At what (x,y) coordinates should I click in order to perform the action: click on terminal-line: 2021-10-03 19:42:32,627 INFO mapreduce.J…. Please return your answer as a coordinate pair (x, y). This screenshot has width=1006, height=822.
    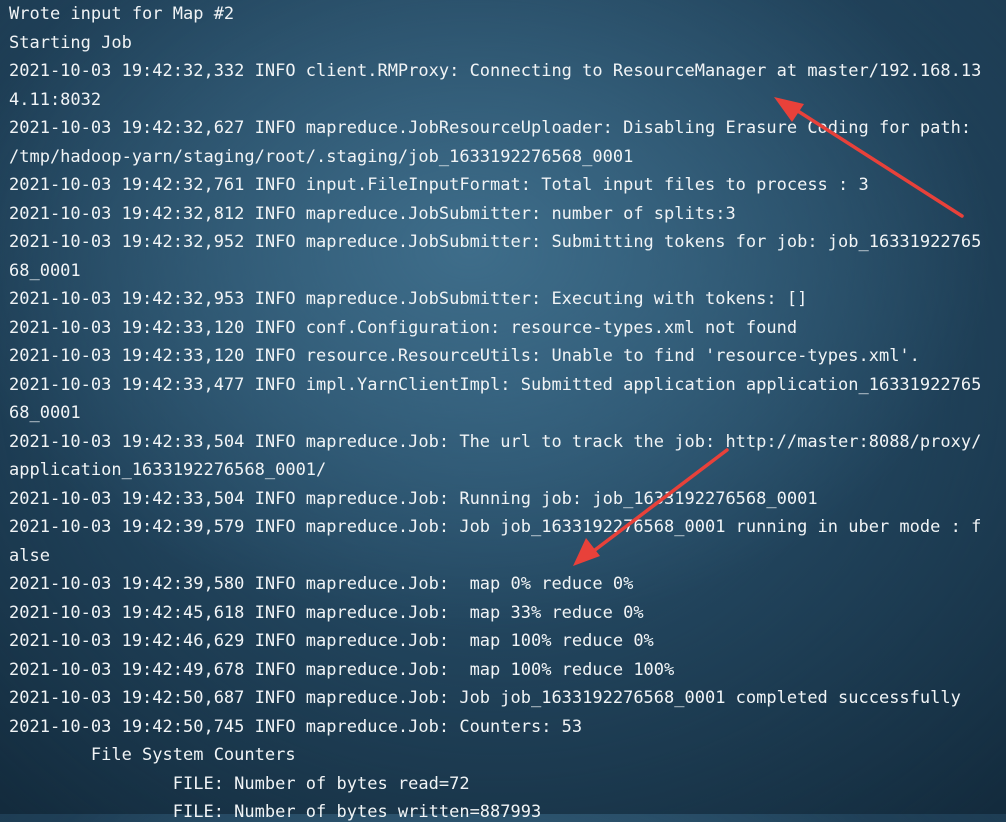
    Looking at the image, I should click on (490, 128).